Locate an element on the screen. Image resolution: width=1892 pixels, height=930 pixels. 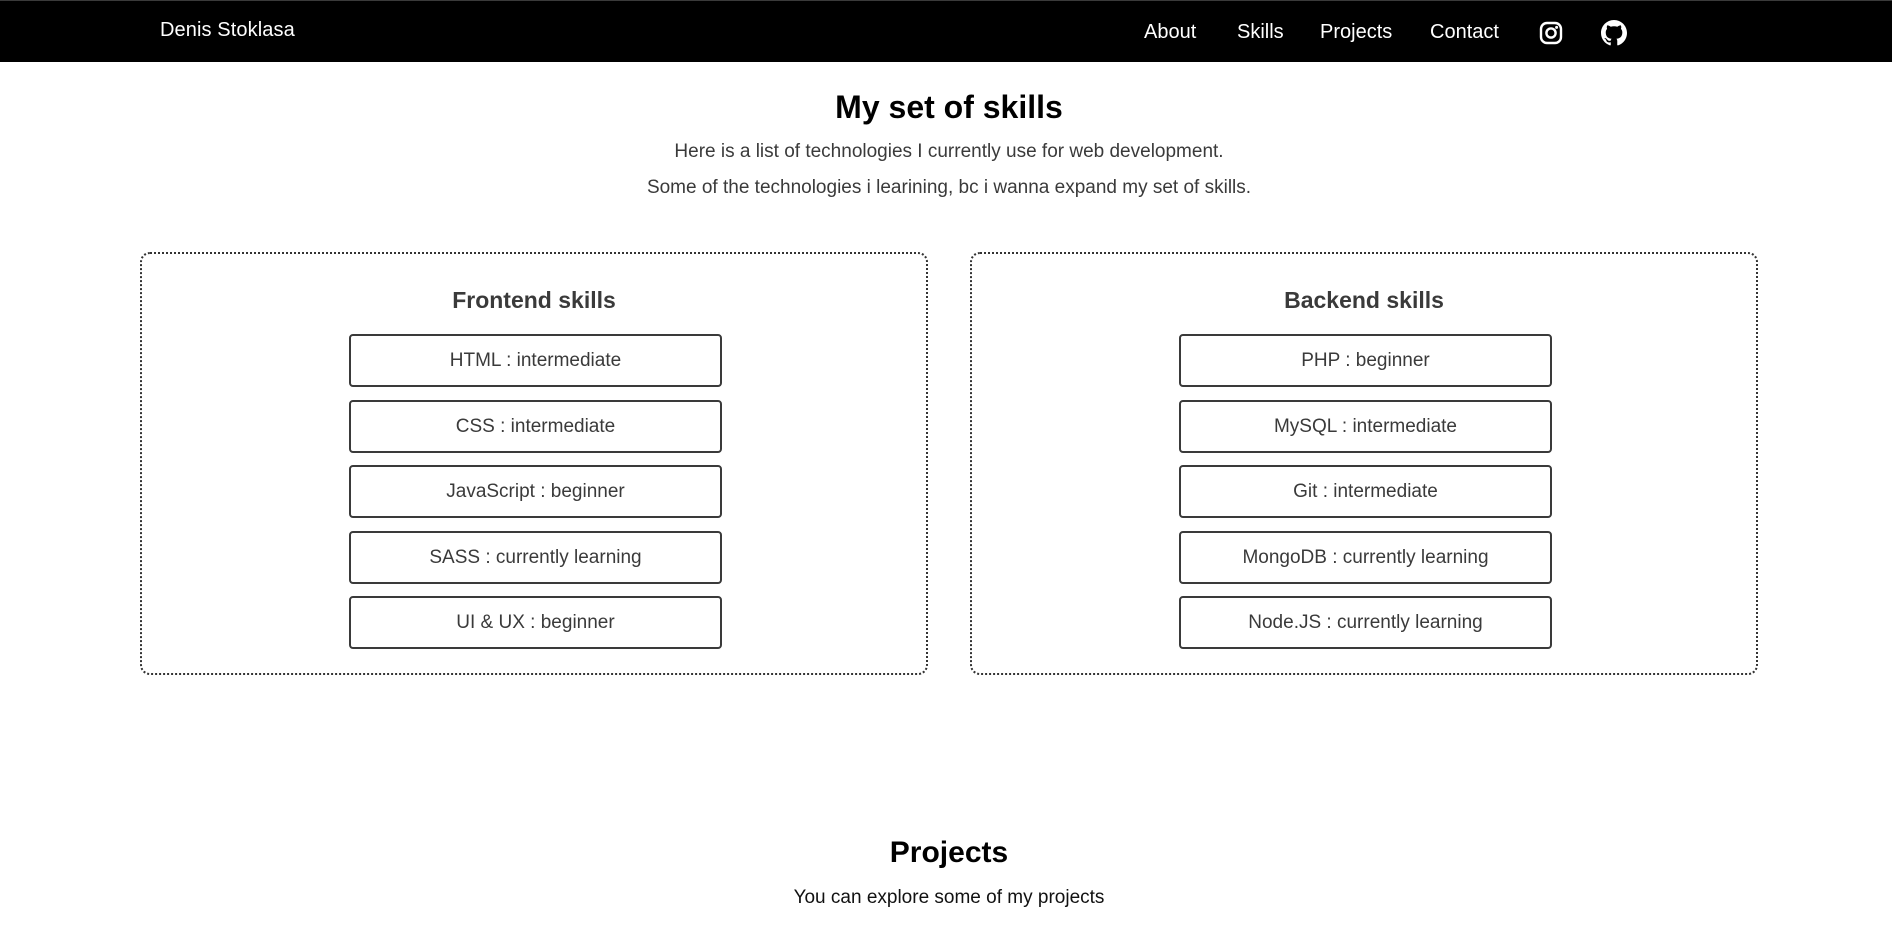
instagram-icon-graphic is located at coordinates (1551, 33).